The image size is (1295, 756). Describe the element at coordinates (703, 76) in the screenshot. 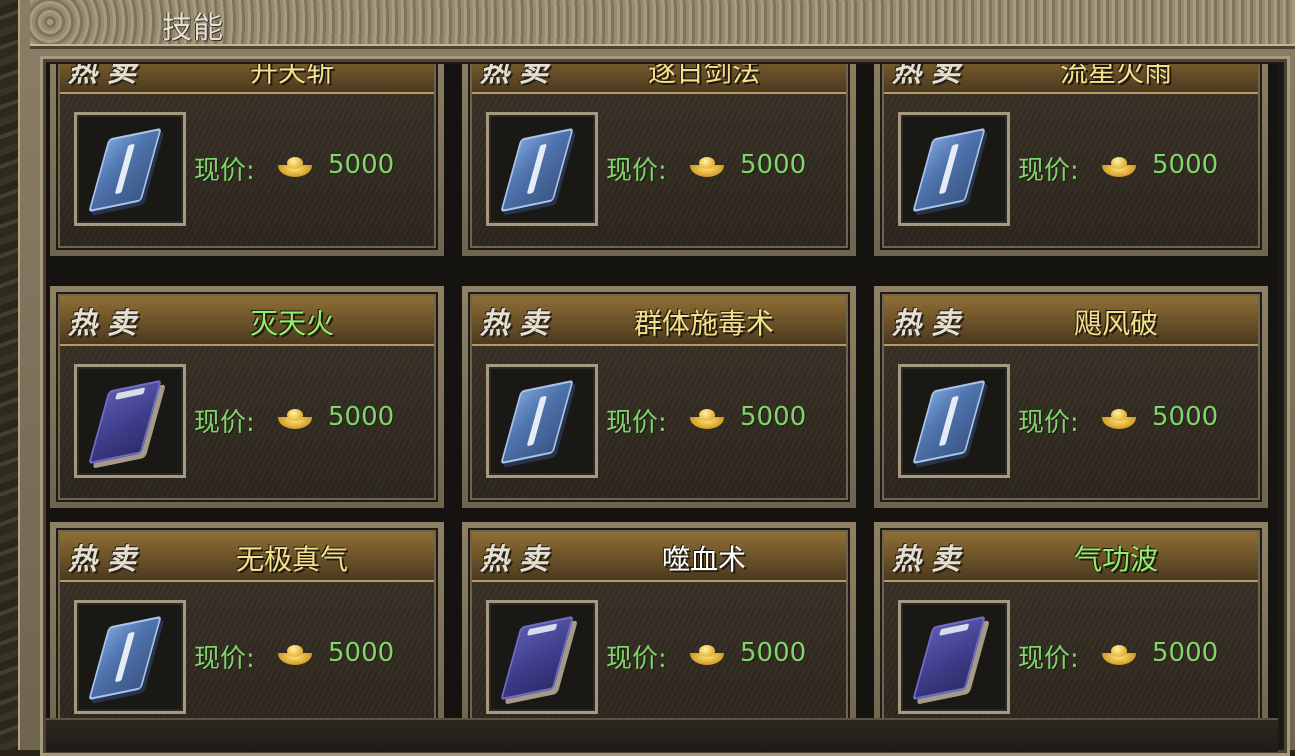

I see `skill-name: 逐日剑法` at that location.